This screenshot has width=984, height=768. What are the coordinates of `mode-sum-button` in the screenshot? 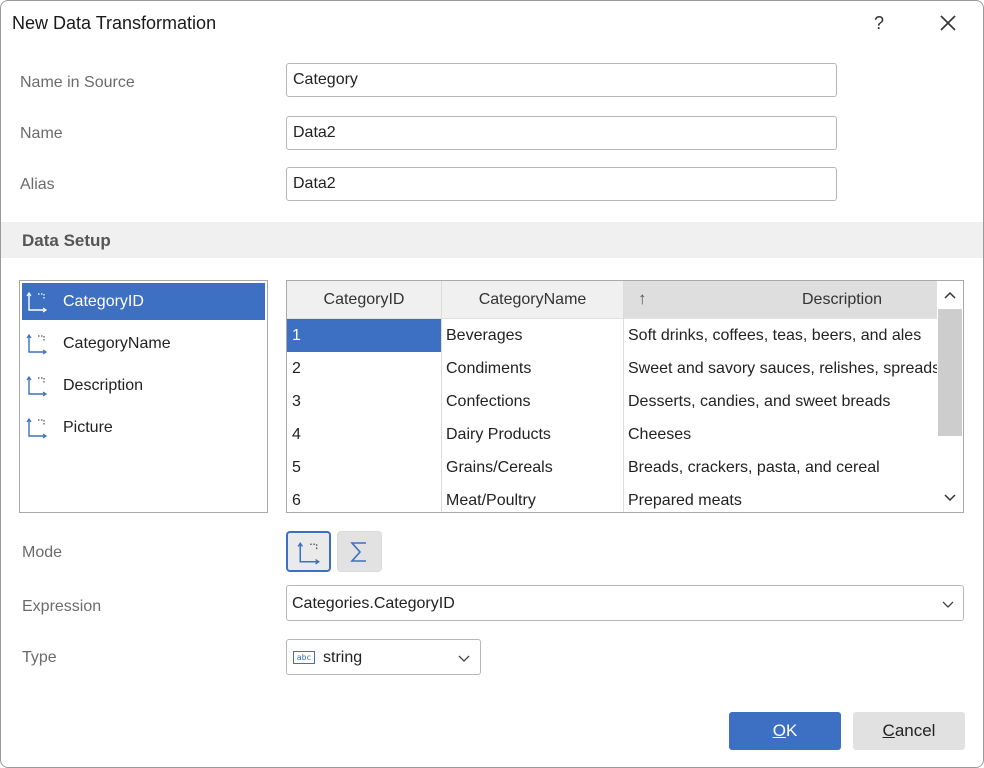 It's located at (359, 551).